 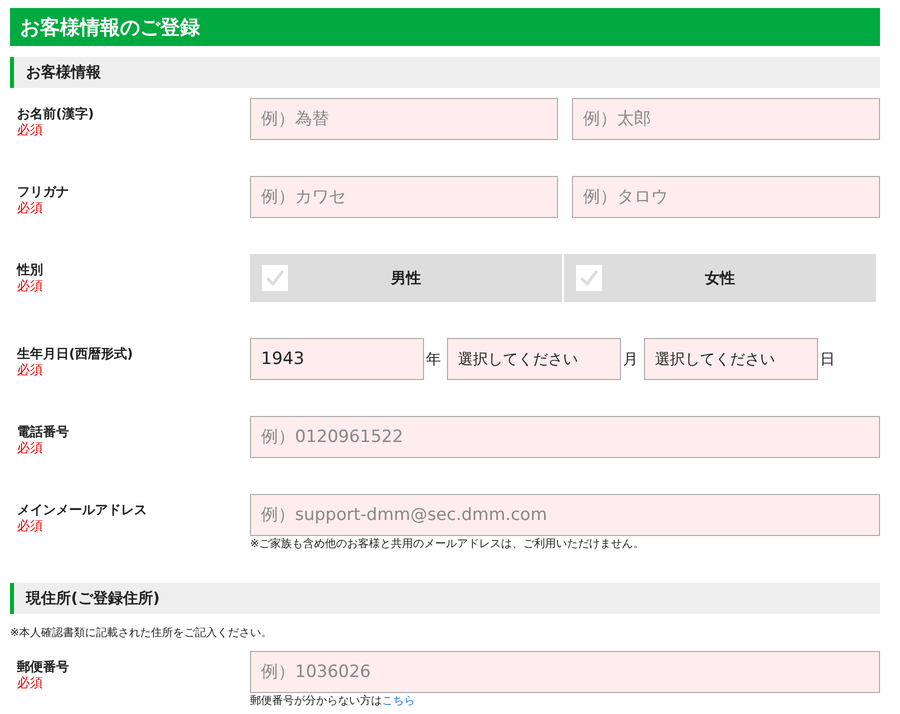 What do you see at coordinates (43, 193) in the screenshot?
I see `field-label: フリガナ` at bounding box center [43, 193].